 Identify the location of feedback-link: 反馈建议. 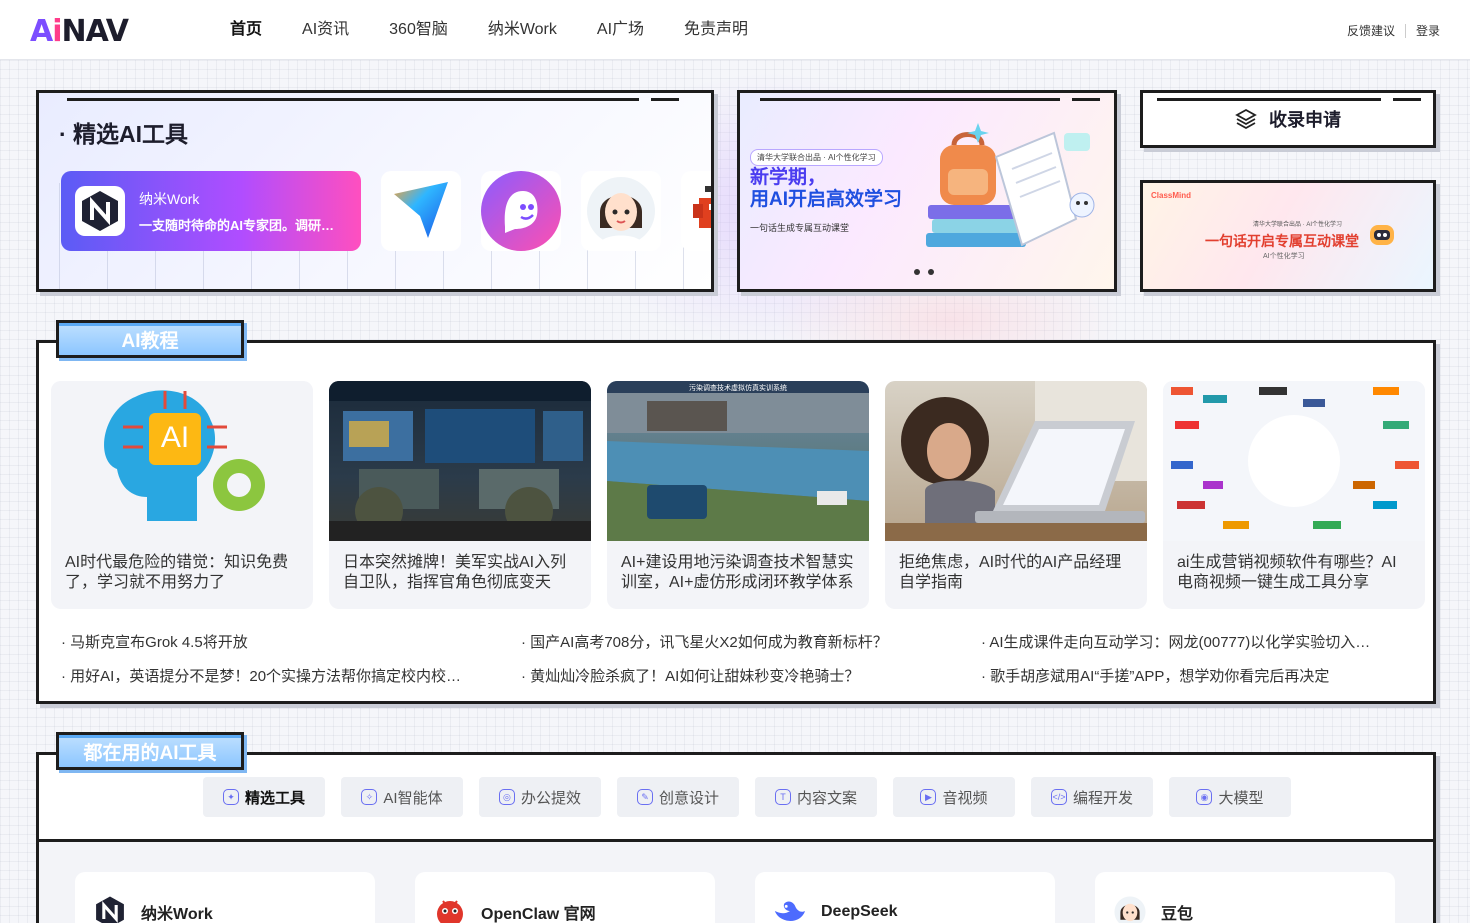
(1371, 30).